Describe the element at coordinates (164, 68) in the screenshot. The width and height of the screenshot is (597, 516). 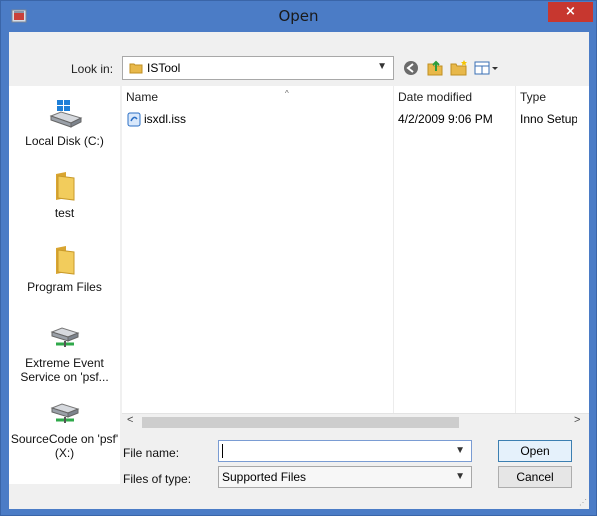
I see `look-in-value: ISTool` at that location.